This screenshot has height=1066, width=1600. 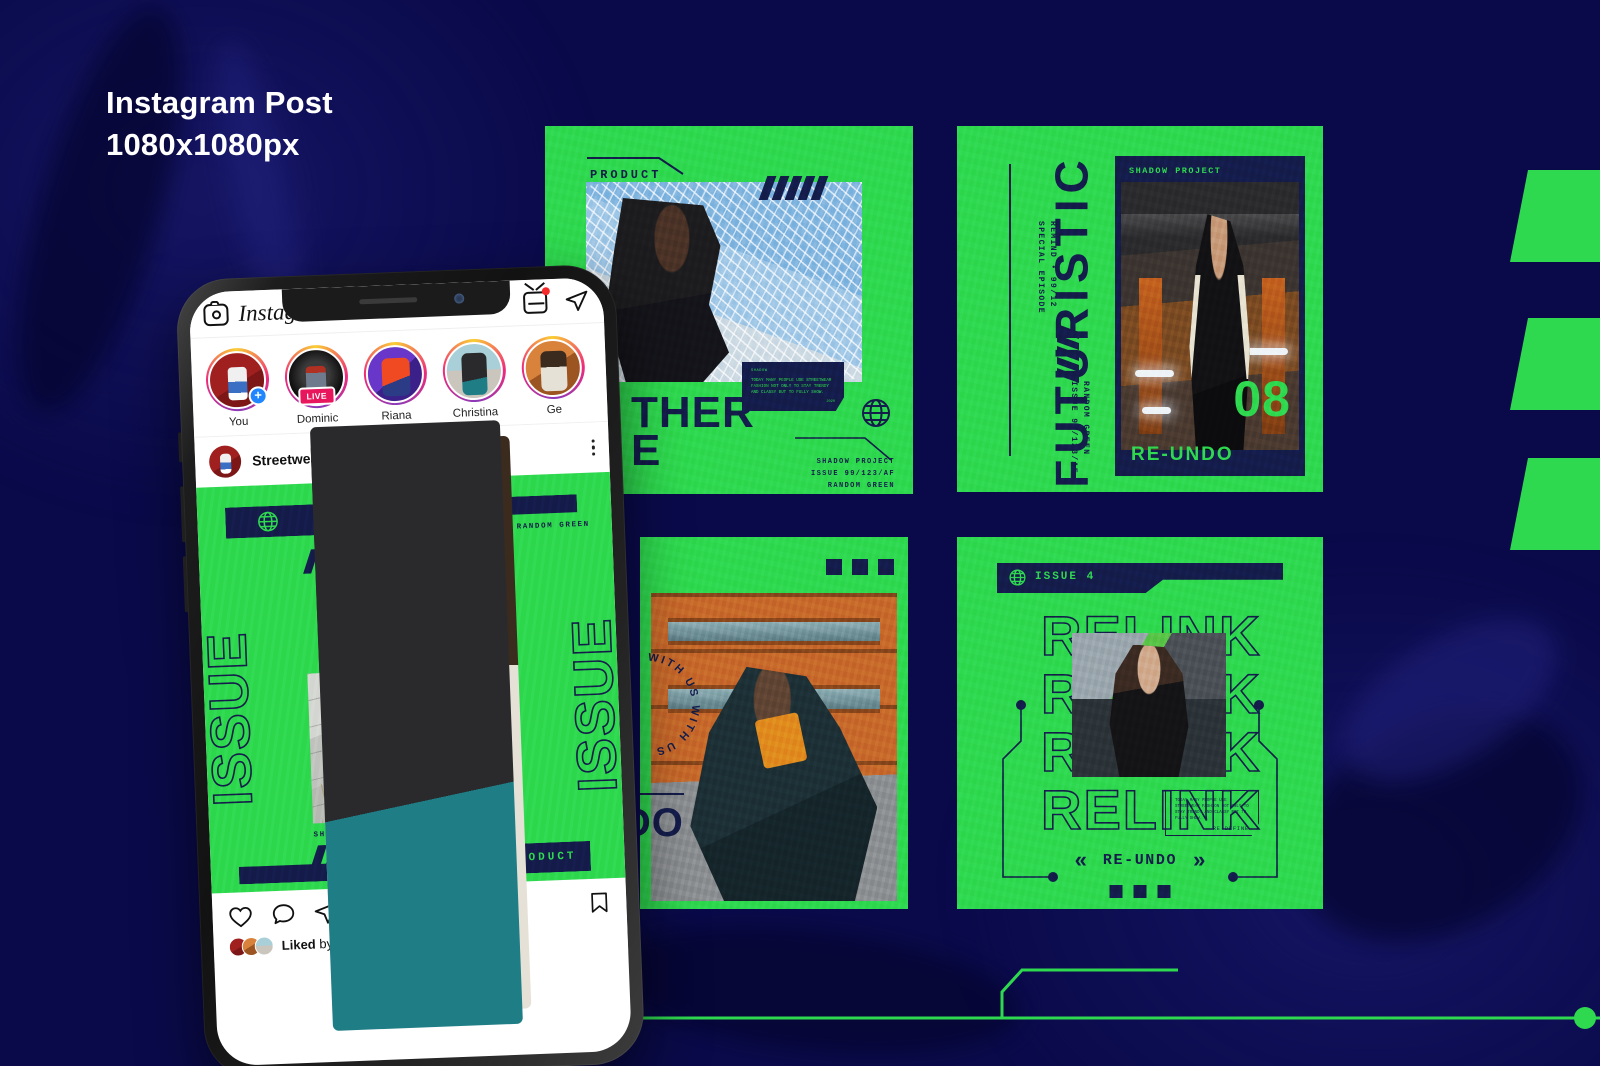 What do you see at coordinates (635, 166) in the screenshot?
I see `post-tl-rule` at bounding box center [635, 166].